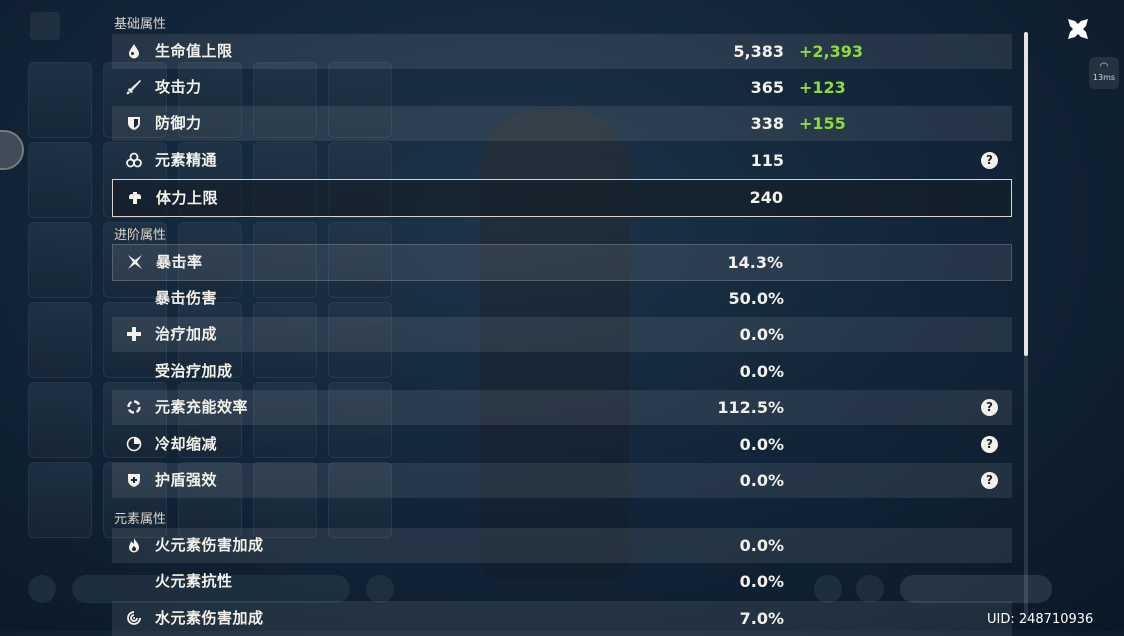 The image size is (1124, 636). Describe the element at coordinates (562, 545) in the screenshot. I see `stat-row-pyro-dmg: 火元素伤害加成 0.0%` at that location.